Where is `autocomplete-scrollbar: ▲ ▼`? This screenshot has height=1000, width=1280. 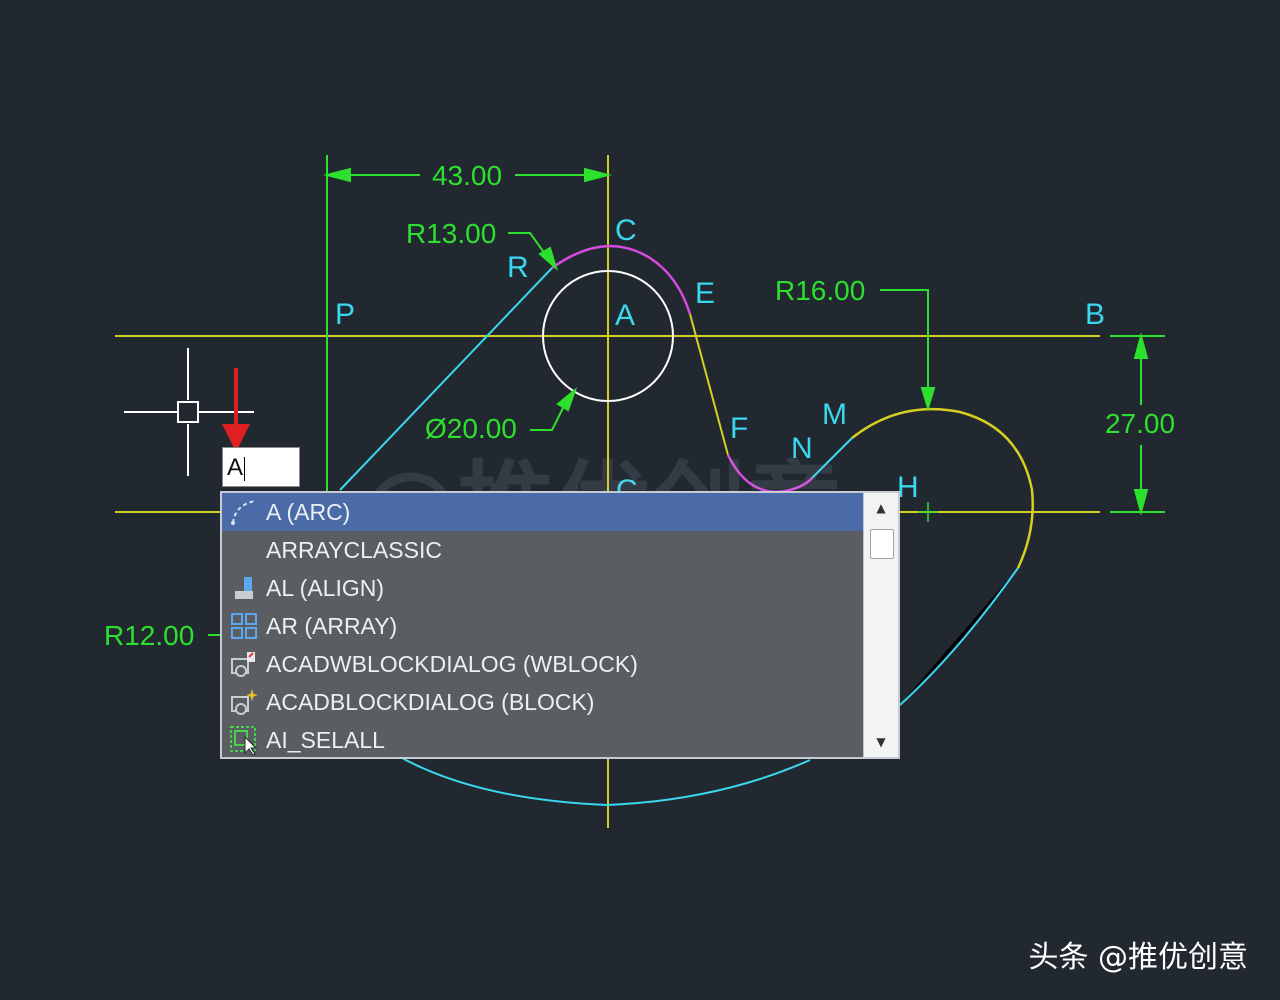 autocomplete-scrollbar: ▲ ▼ is located at coordinates (880, 625).